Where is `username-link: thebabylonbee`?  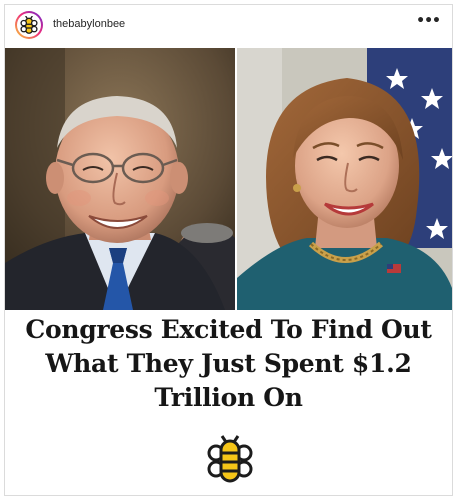
username-link: thebabylonbee is located at coordinates (89, 24).